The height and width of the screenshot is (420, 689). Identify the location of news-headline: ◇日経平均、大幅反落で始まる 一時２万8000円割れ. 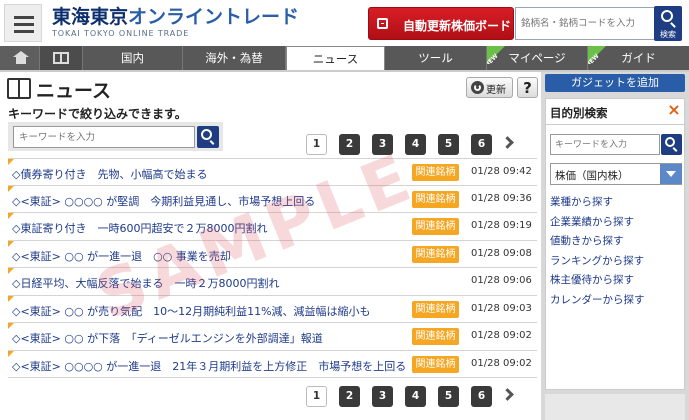
(145, 283).